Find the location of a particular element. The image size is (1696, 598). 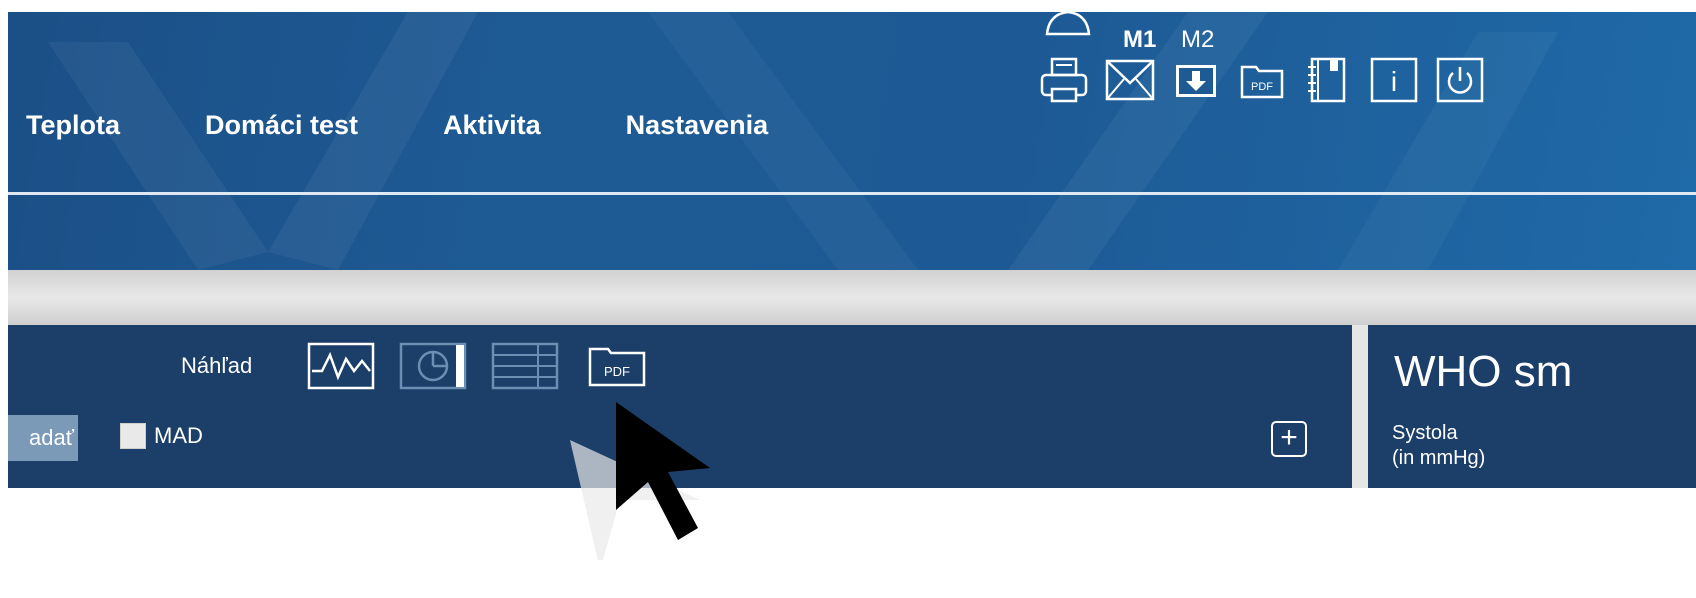

who-panel: WHO sm Systola (in mmHg) is located at coordinates (1532, 406).